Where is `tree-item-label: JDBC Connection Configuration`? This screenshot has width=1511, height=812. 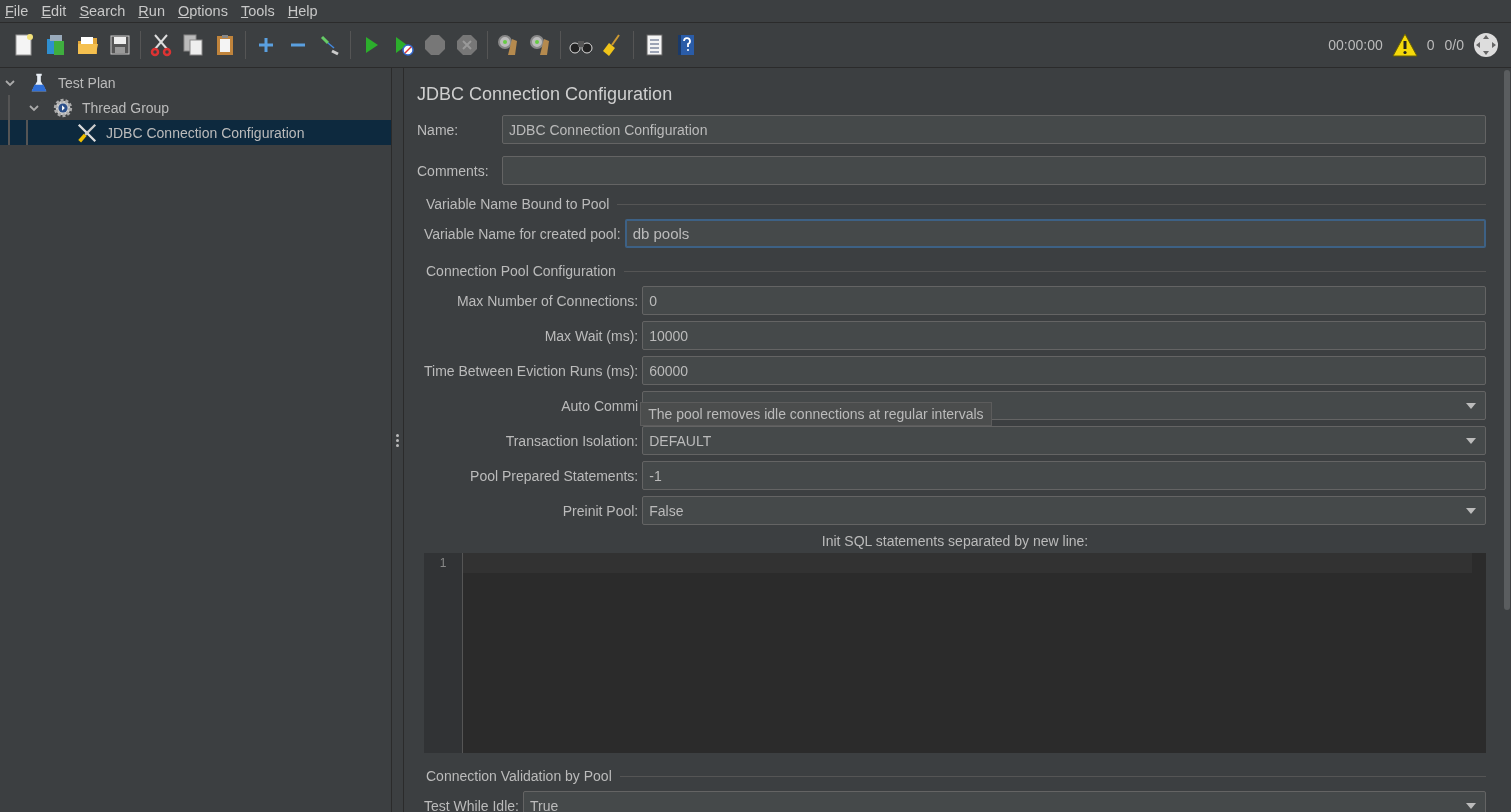 tree-item-label: JDBC Connection Configuration is located at coordinates (205, 132).